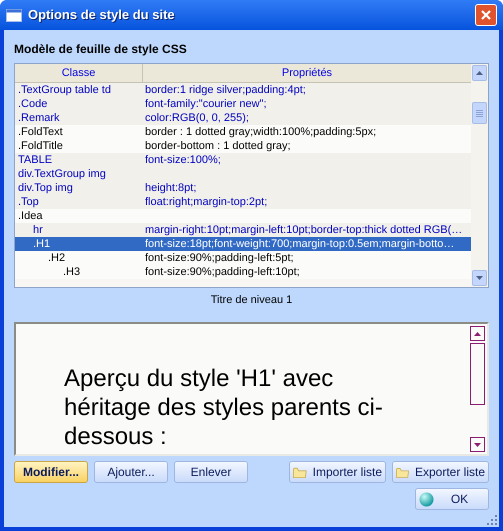 Image resolution: width=503 pixels, height=531 pixels. What do you see at coordinates (440, 472) in the screenshot?
I see `list-button: Exporter liste` at bounding box center [440, 472].